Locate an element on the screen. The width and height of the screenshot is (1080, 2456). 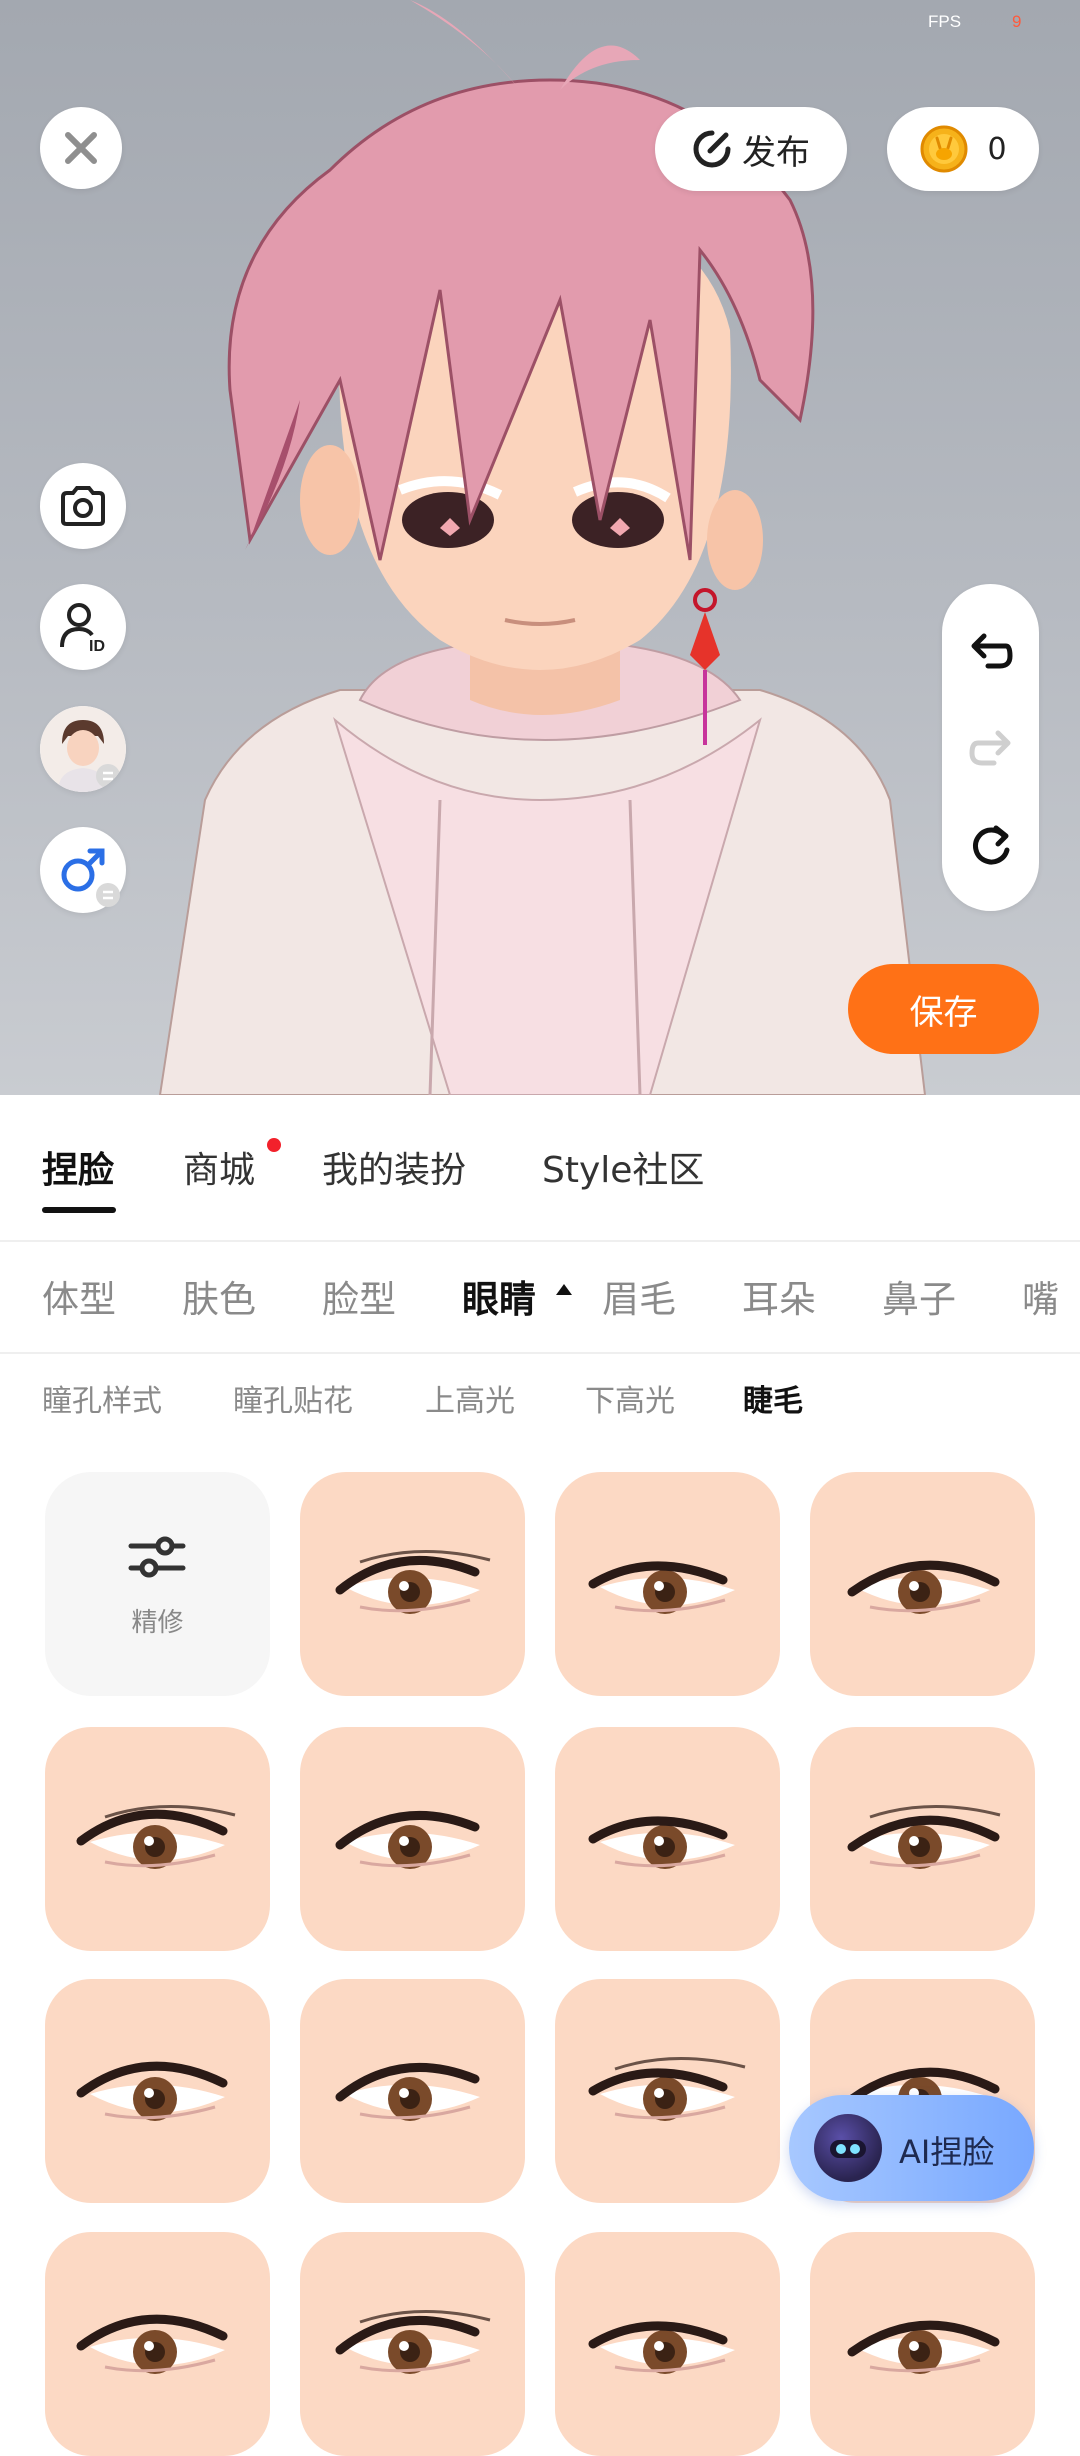
coin-count: 0 is located at coordinates (997, 149).